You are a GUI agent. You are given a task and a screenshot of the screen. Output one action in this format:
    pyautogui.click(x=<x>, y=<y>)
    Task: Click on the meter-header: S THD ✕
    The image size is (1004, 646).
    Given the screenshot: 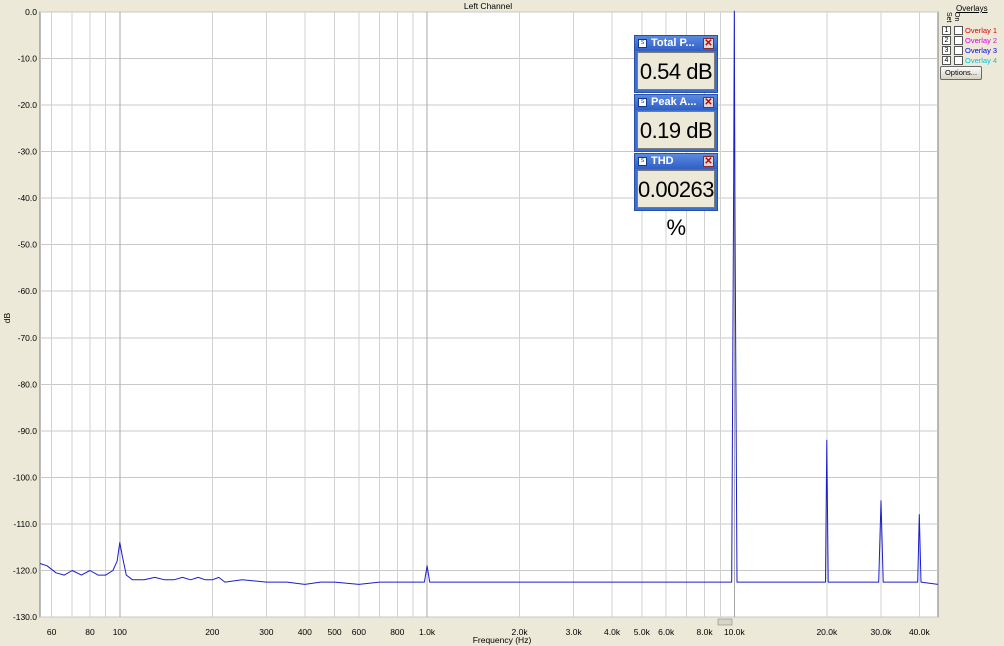 What is the action you would take?
    pyautogui.click(x=676, y=161)
    